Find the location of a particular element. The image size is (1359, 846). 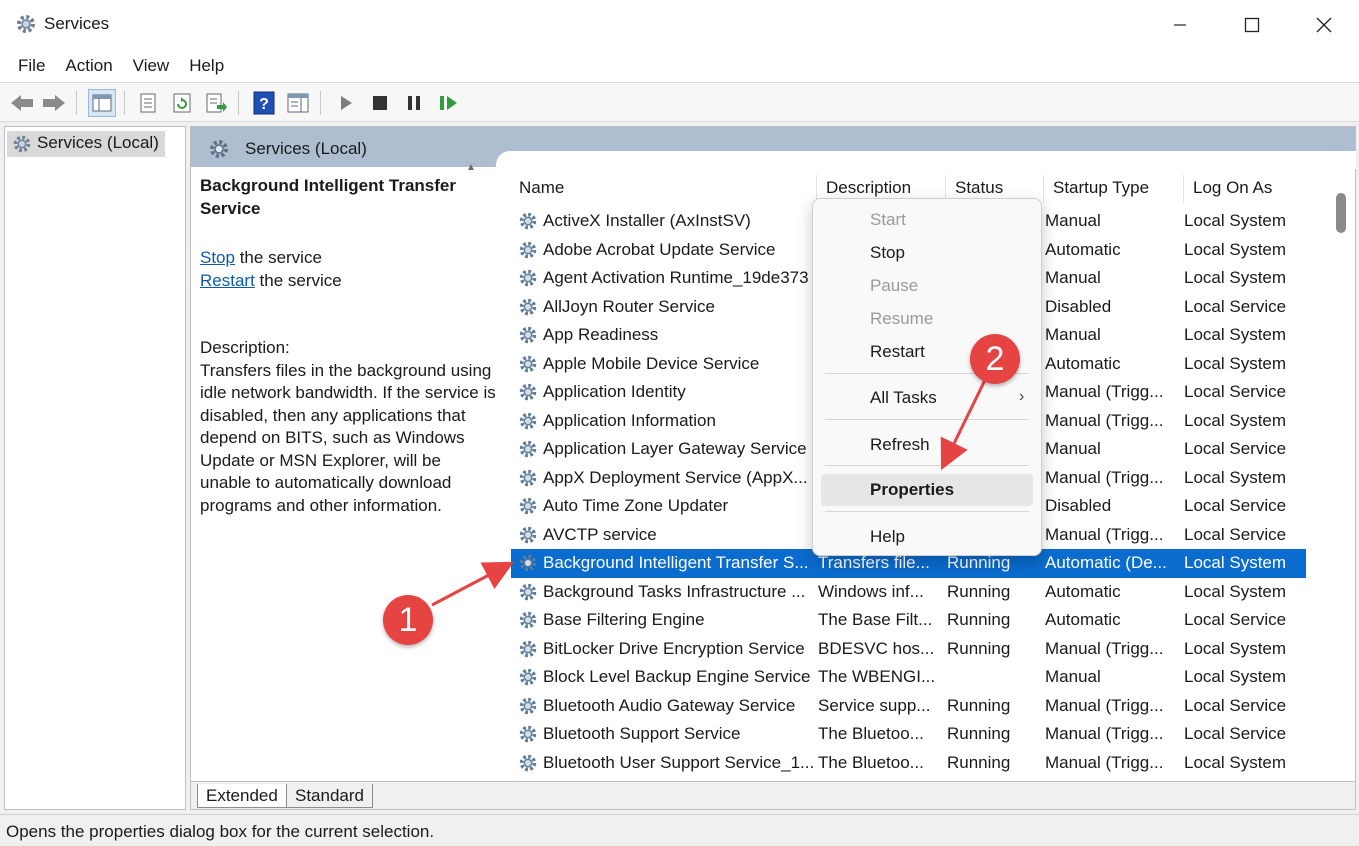

show-hide-console-tree-icon is located at coordinates (102, 103).